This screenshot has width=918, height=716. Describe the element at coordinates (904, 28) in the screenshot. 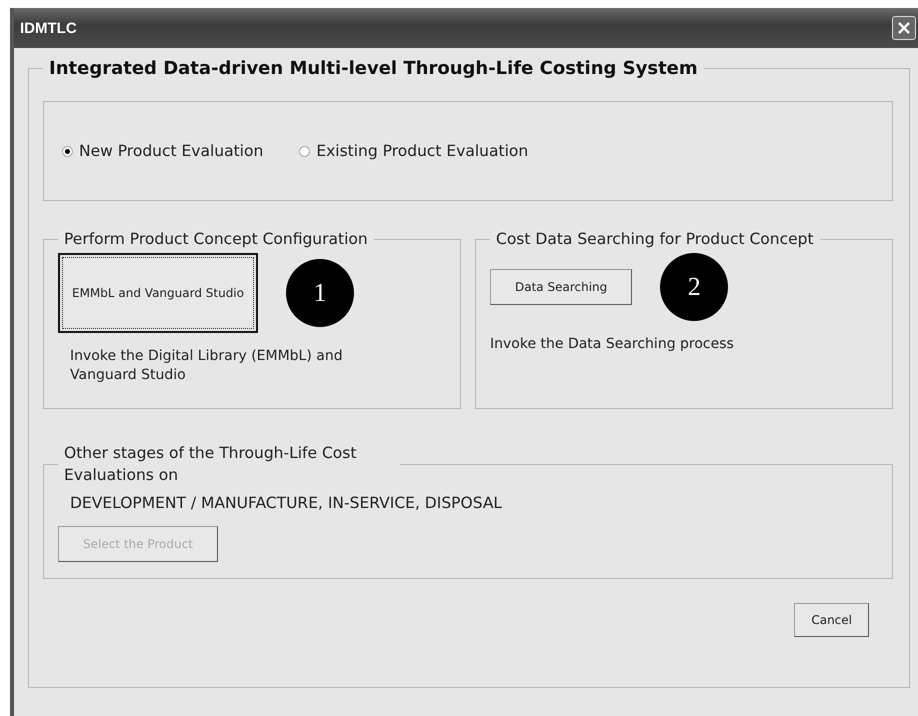

I see `close-icon` at that location.